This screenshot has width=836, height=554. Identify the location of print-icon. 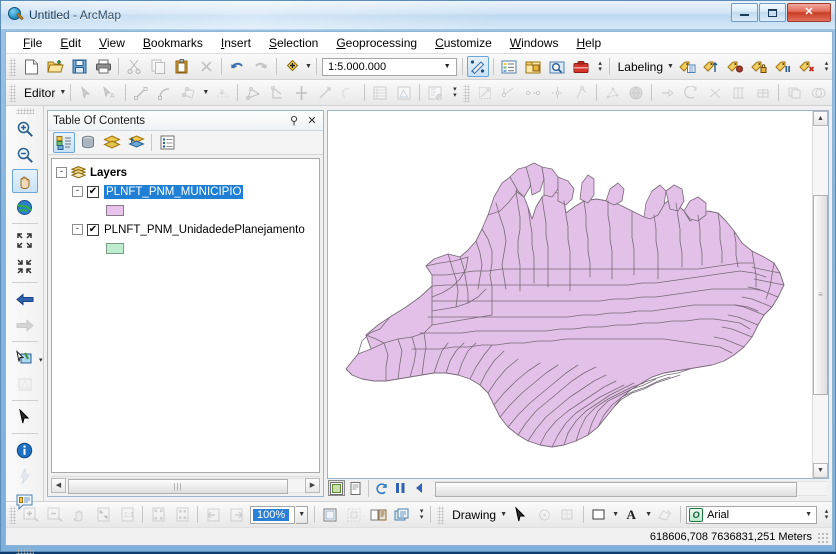
(103, 66).